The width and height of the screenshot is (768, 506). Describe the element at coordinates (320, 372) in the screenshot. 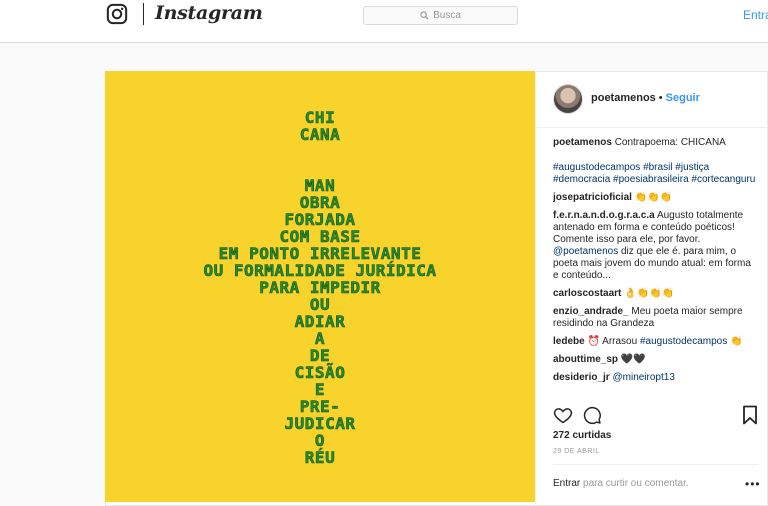

I see `poem-line: CISÃO` at that location.